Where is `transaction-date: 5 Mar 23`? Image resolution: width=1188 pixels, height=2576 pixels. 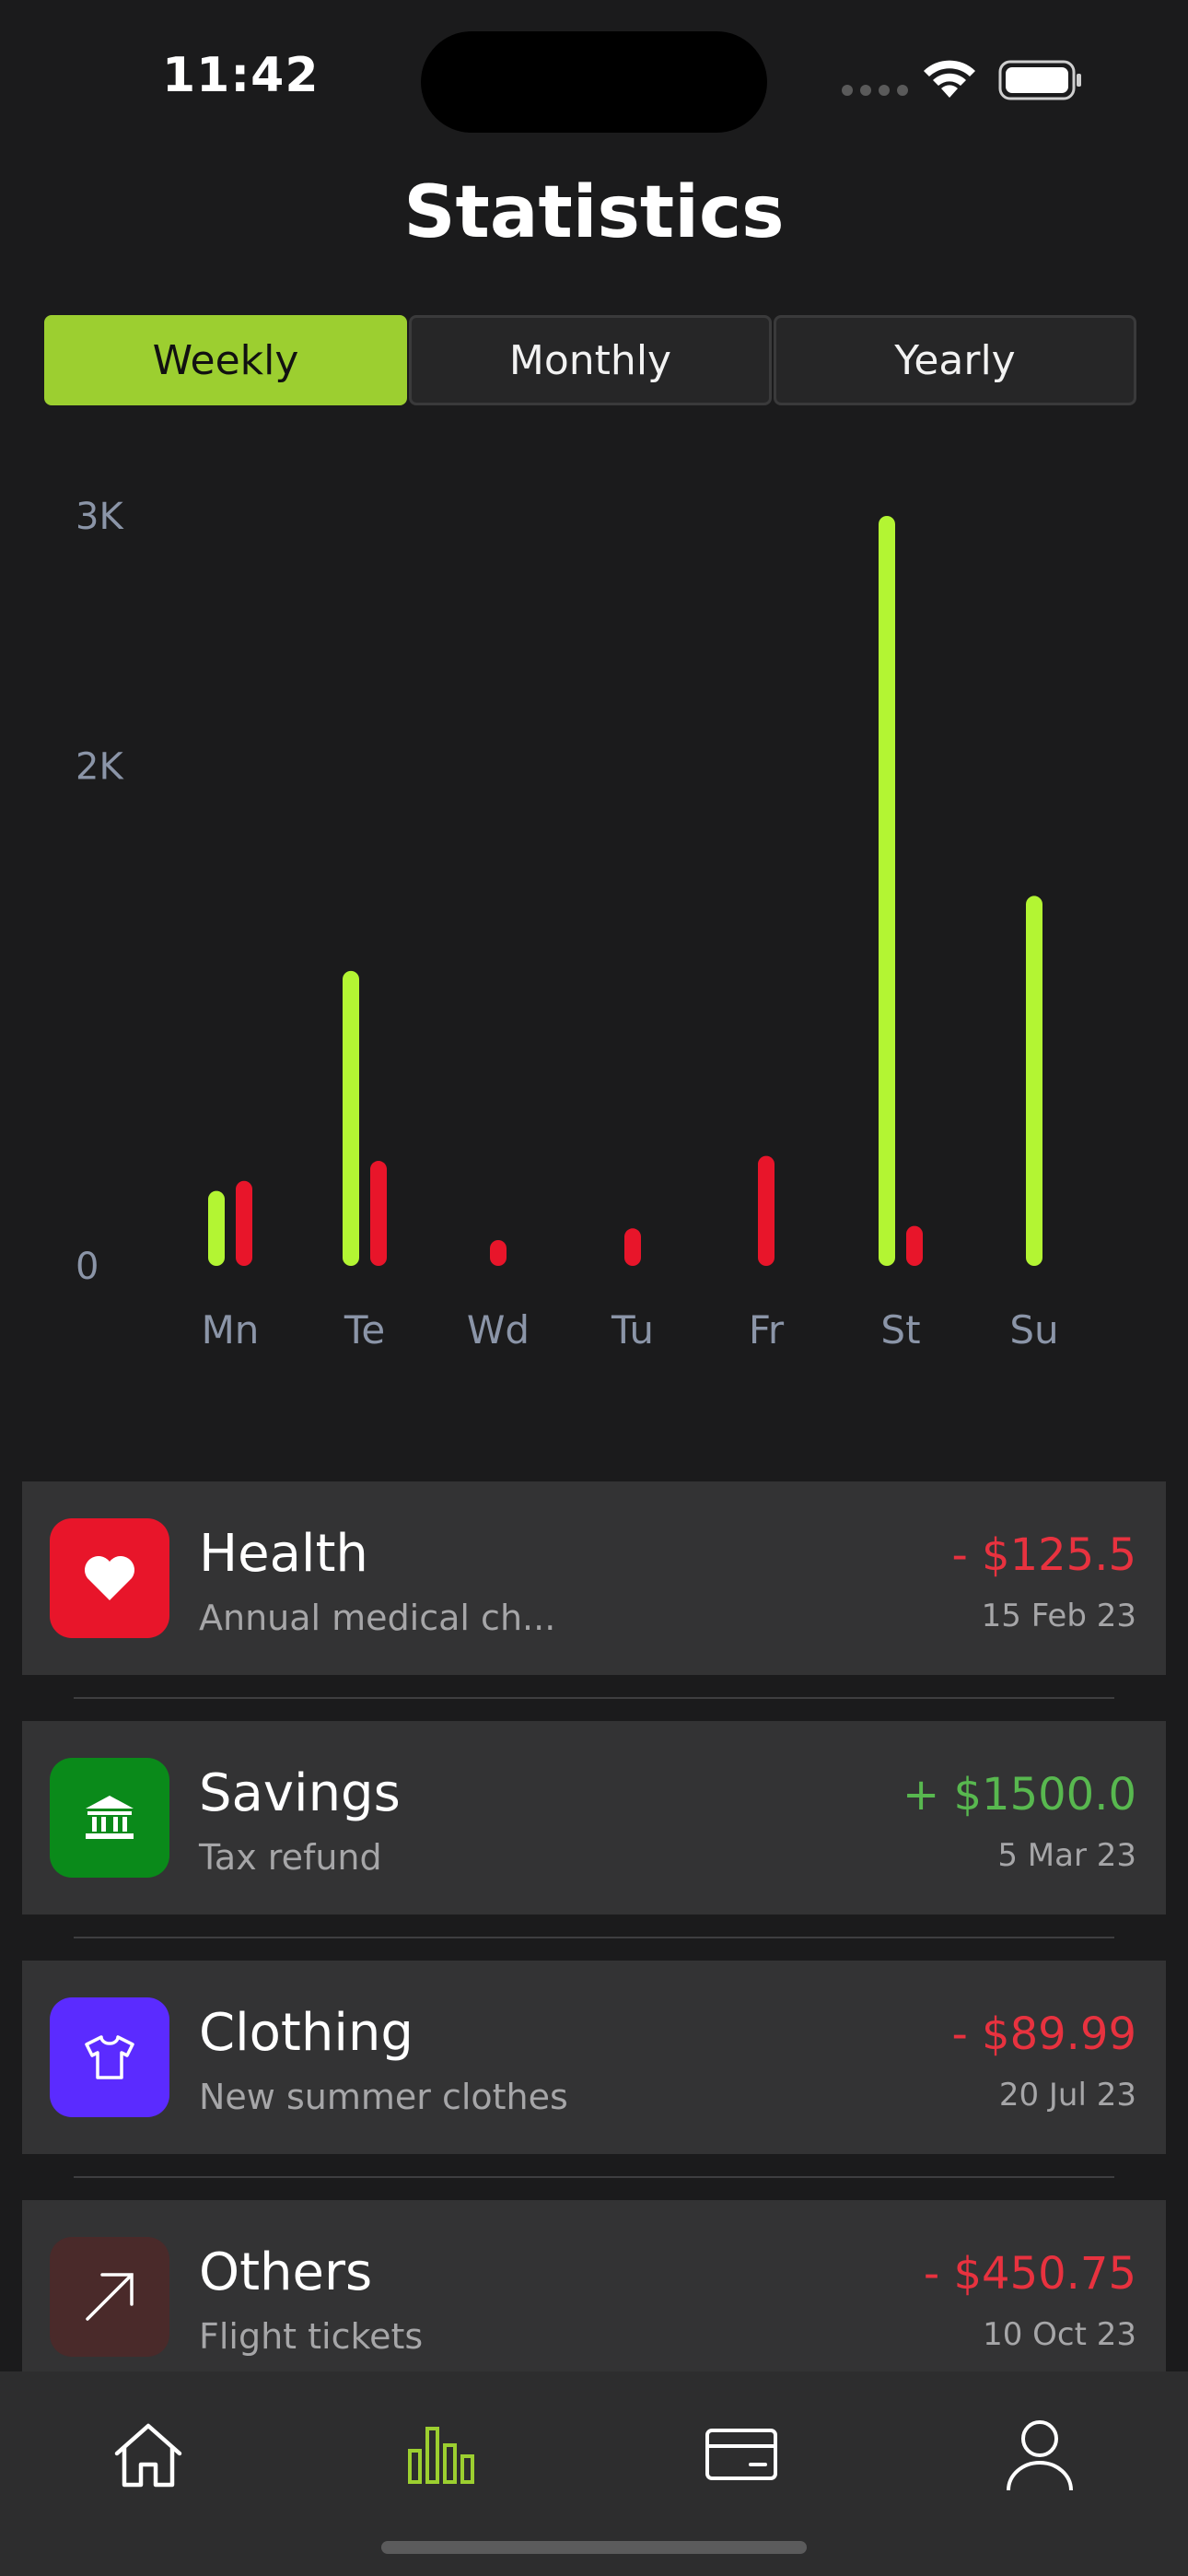 transaction-date: 5 Mar 23 is located at coordinates (1066, 1855).